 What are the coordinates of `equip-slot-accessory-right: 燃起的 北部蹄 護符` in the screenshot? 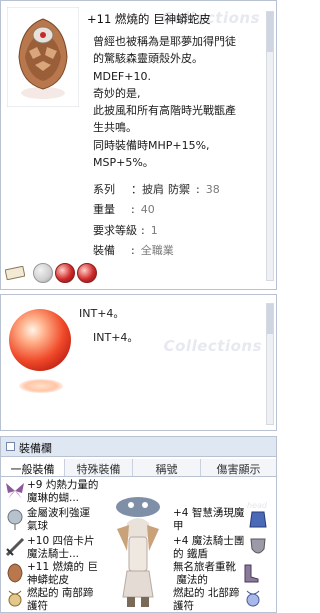 It's located at (219, 599).